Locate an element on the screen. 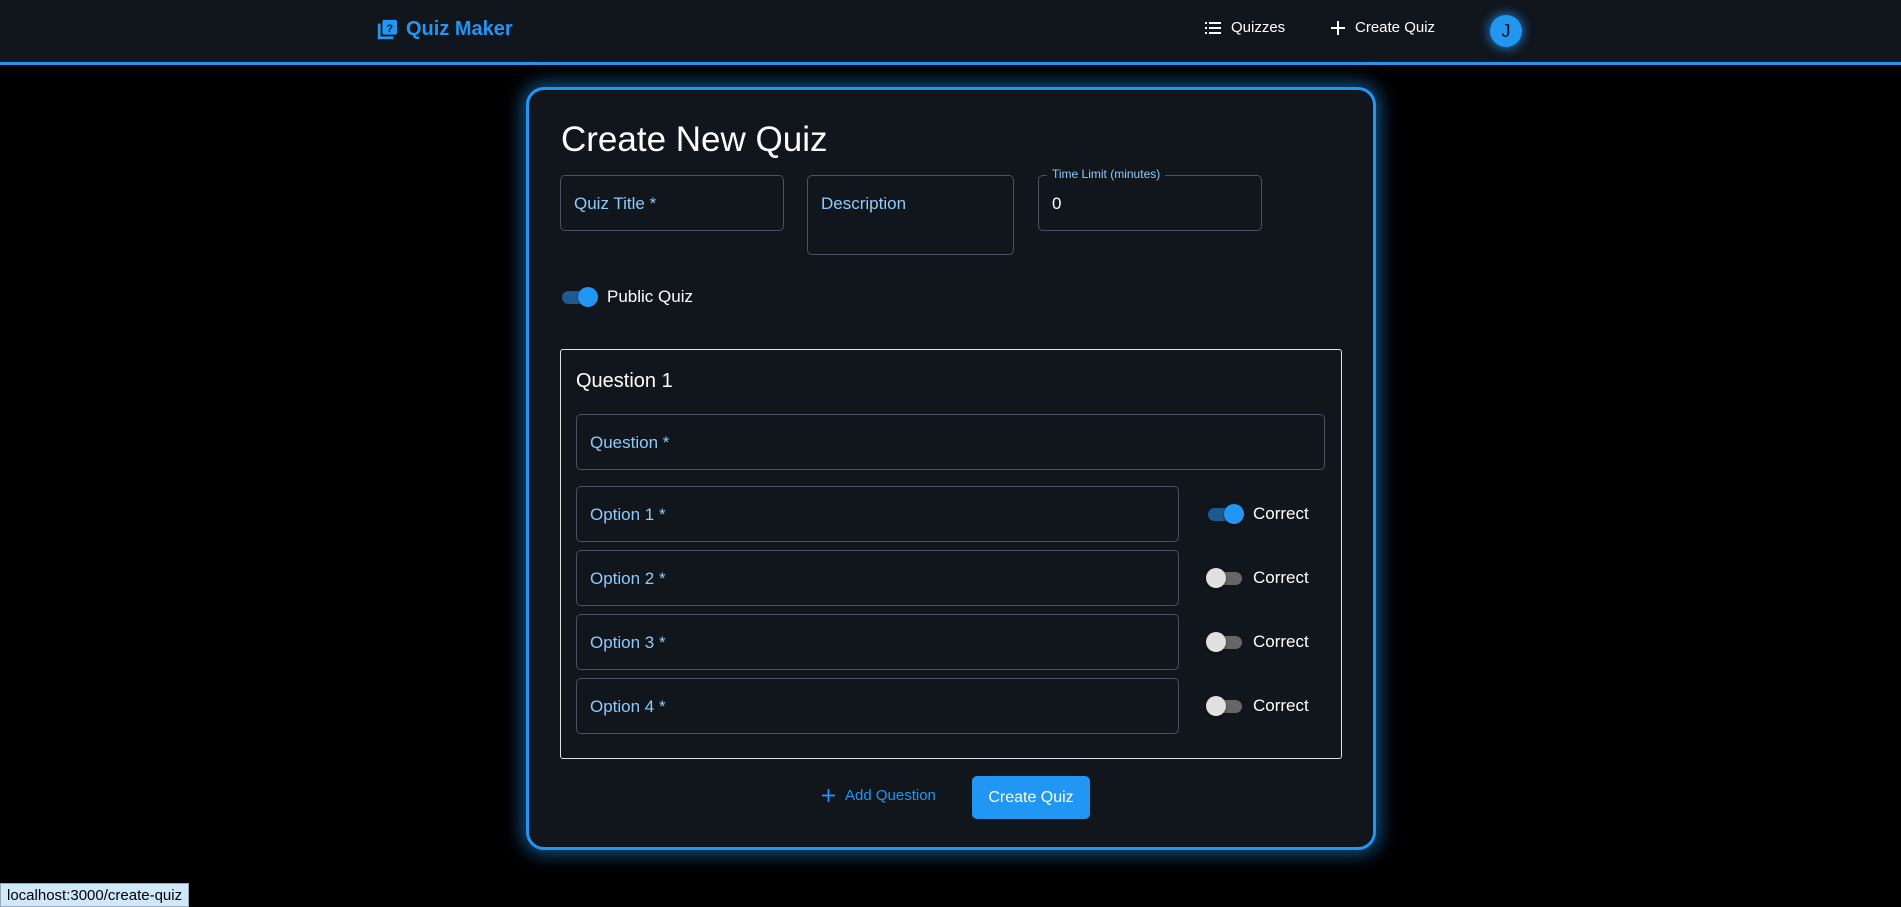 Image resolution: width=1901 pixels, height=907 pixels. public-quiz-label: Public Quiz is located at coordinates (650, 296).